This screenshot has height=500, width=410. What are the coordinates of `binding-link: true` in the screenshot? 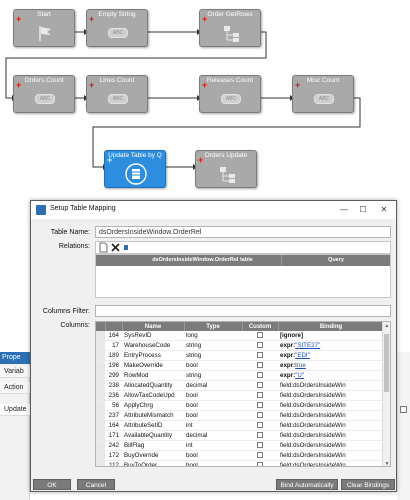 It's located at (300, 365).